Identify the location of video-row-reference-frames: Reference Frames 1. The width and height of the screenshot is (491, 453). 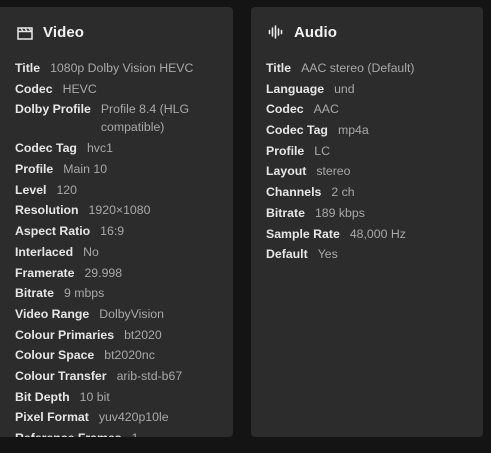
(120, 433).